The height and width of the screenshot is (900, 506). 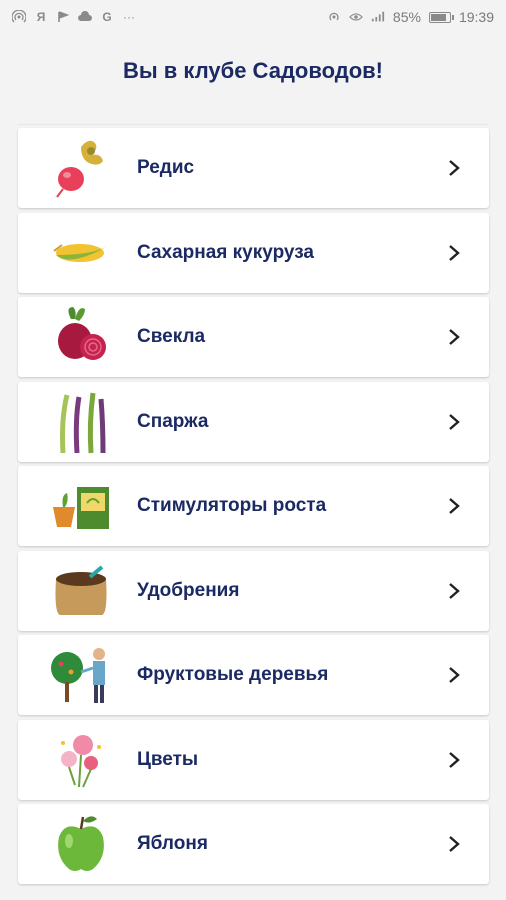 I want to click on status-right: 85% 19:39, so click(x=410, y=17).